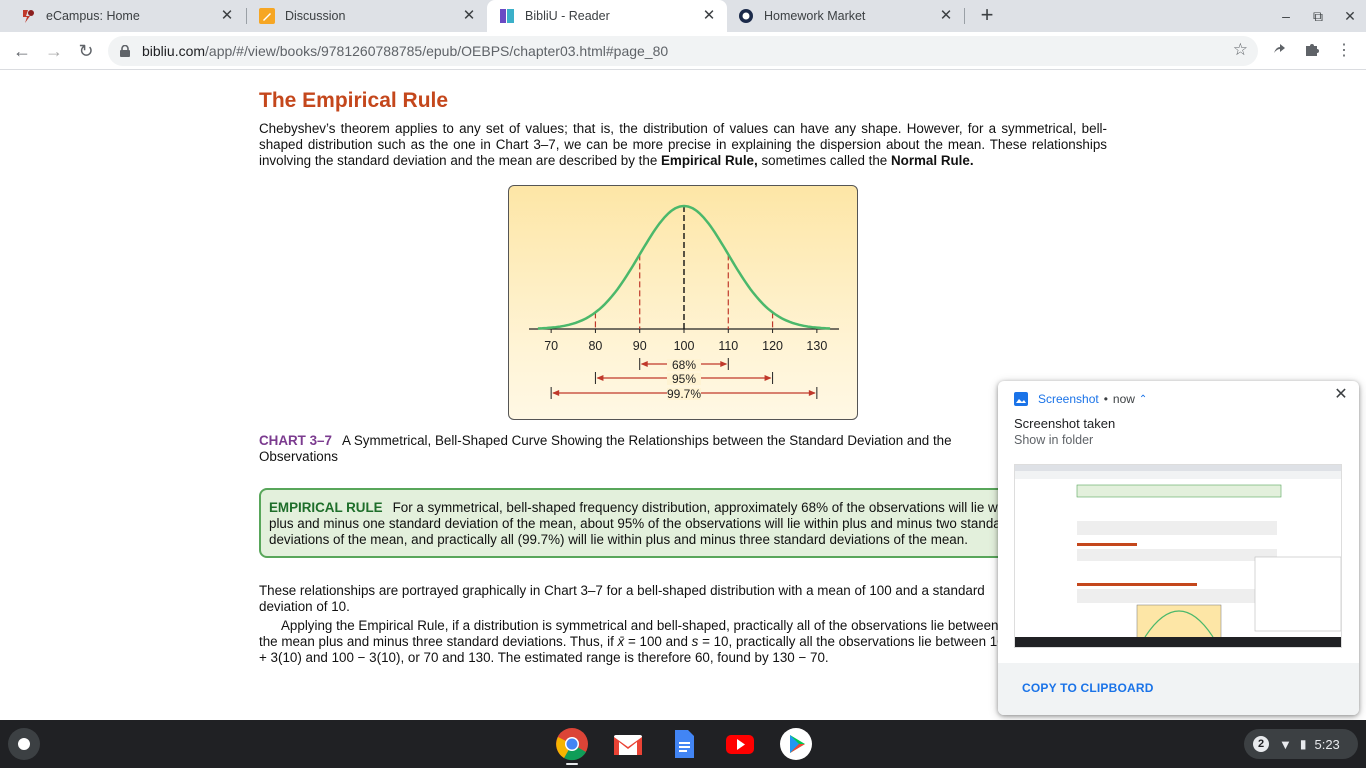  I want to click on x-tick-label: 130, so click(816, 346).